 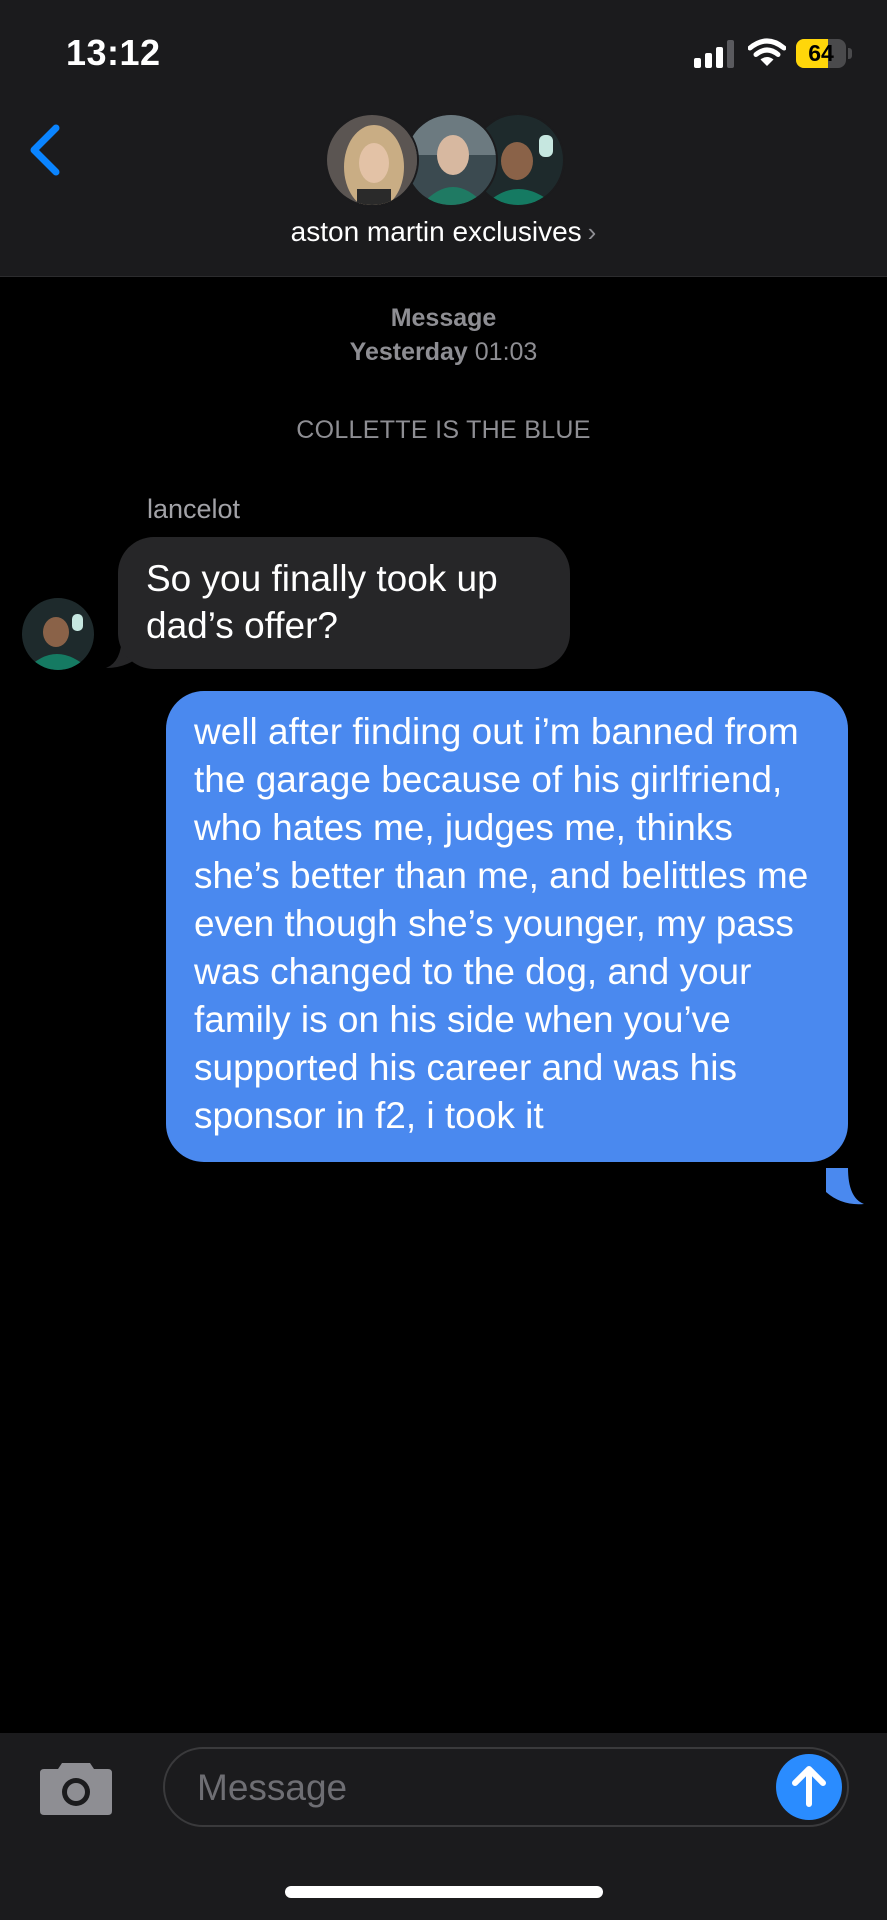 I want to click on back-button, so click(x=44, y=150).